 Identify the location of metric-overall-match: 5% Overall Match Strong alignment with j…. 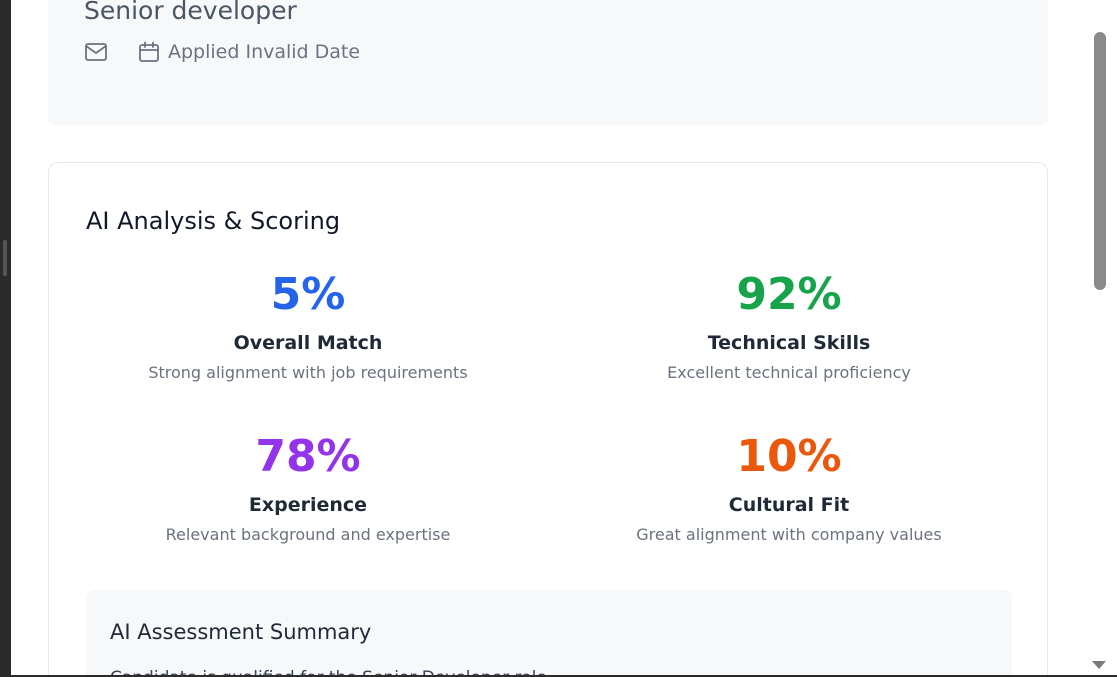
(308, 326).